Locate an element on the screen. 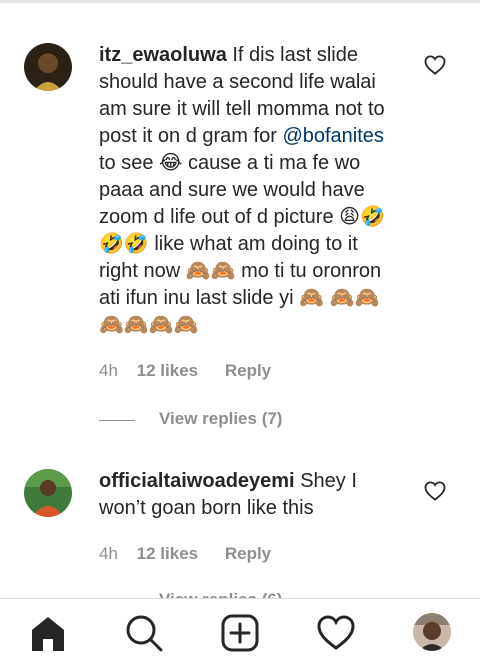  mention-link: @bofanites is located at coordinates (332, 136).